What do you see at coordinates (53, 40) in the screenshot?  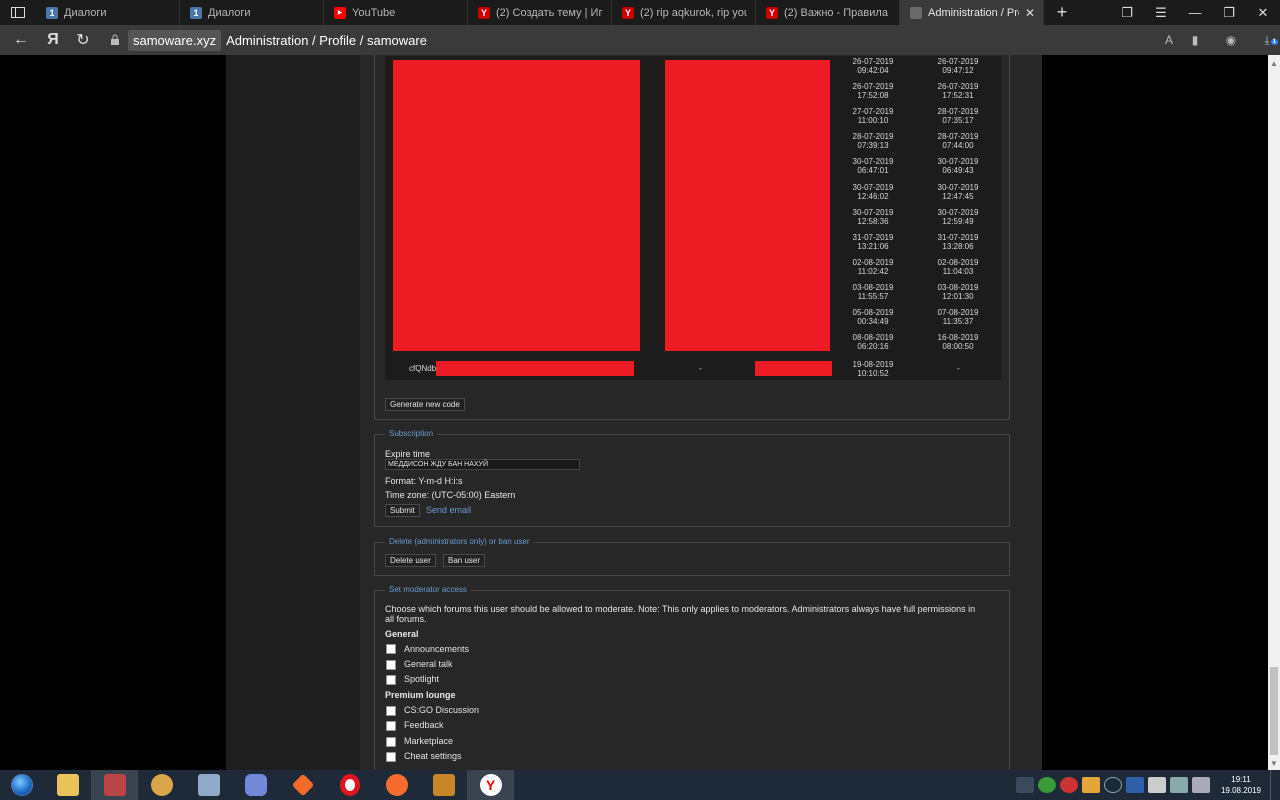 I see `yandex-logo-icon: Я` at bounding box center [53, 40].